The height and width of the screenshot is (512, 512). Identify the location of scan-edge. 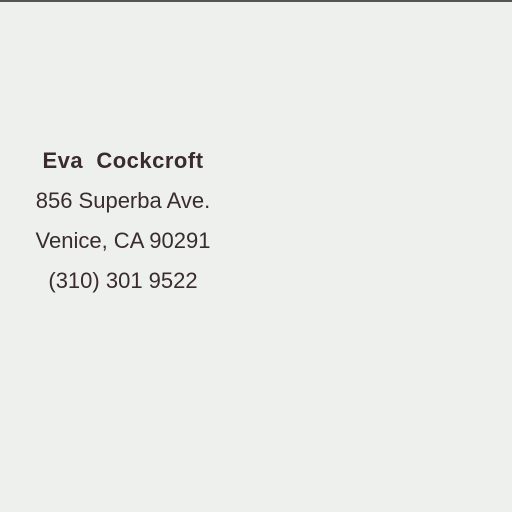
(256, 1).